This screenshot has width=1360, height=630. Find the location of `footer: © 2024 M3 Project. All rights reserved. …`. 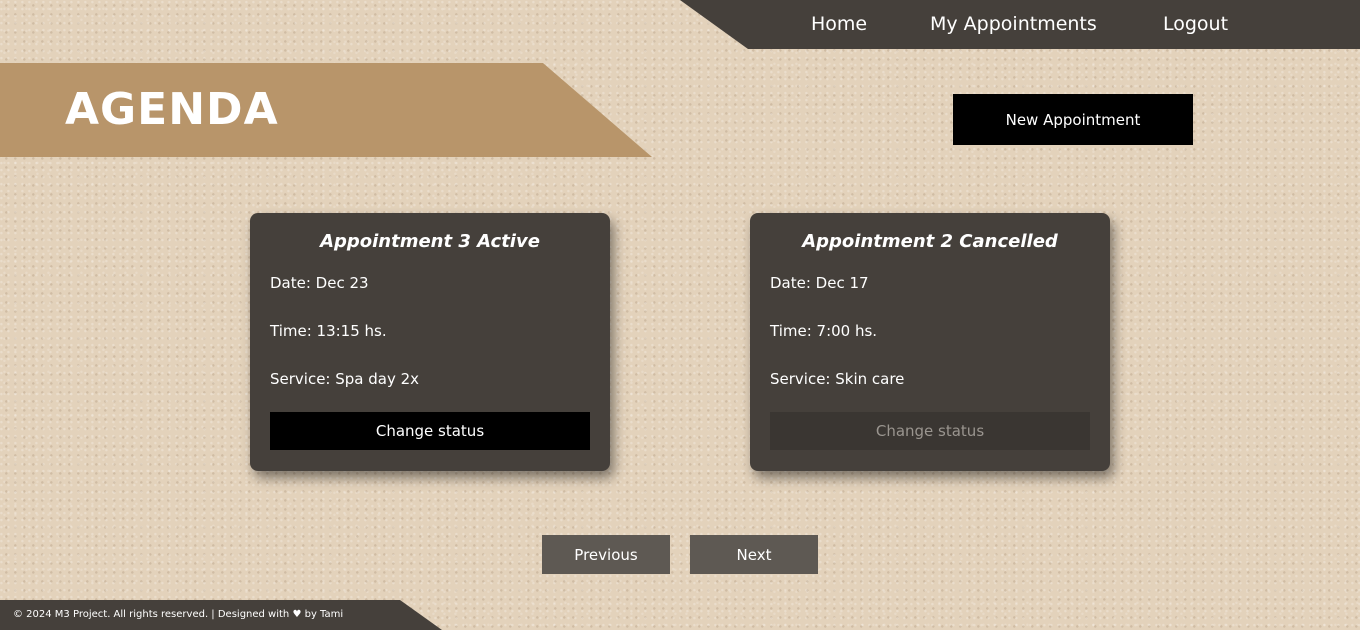

footer: © 2024 M3 Project. All rights reserved. … is located at coordinates (221, 615).